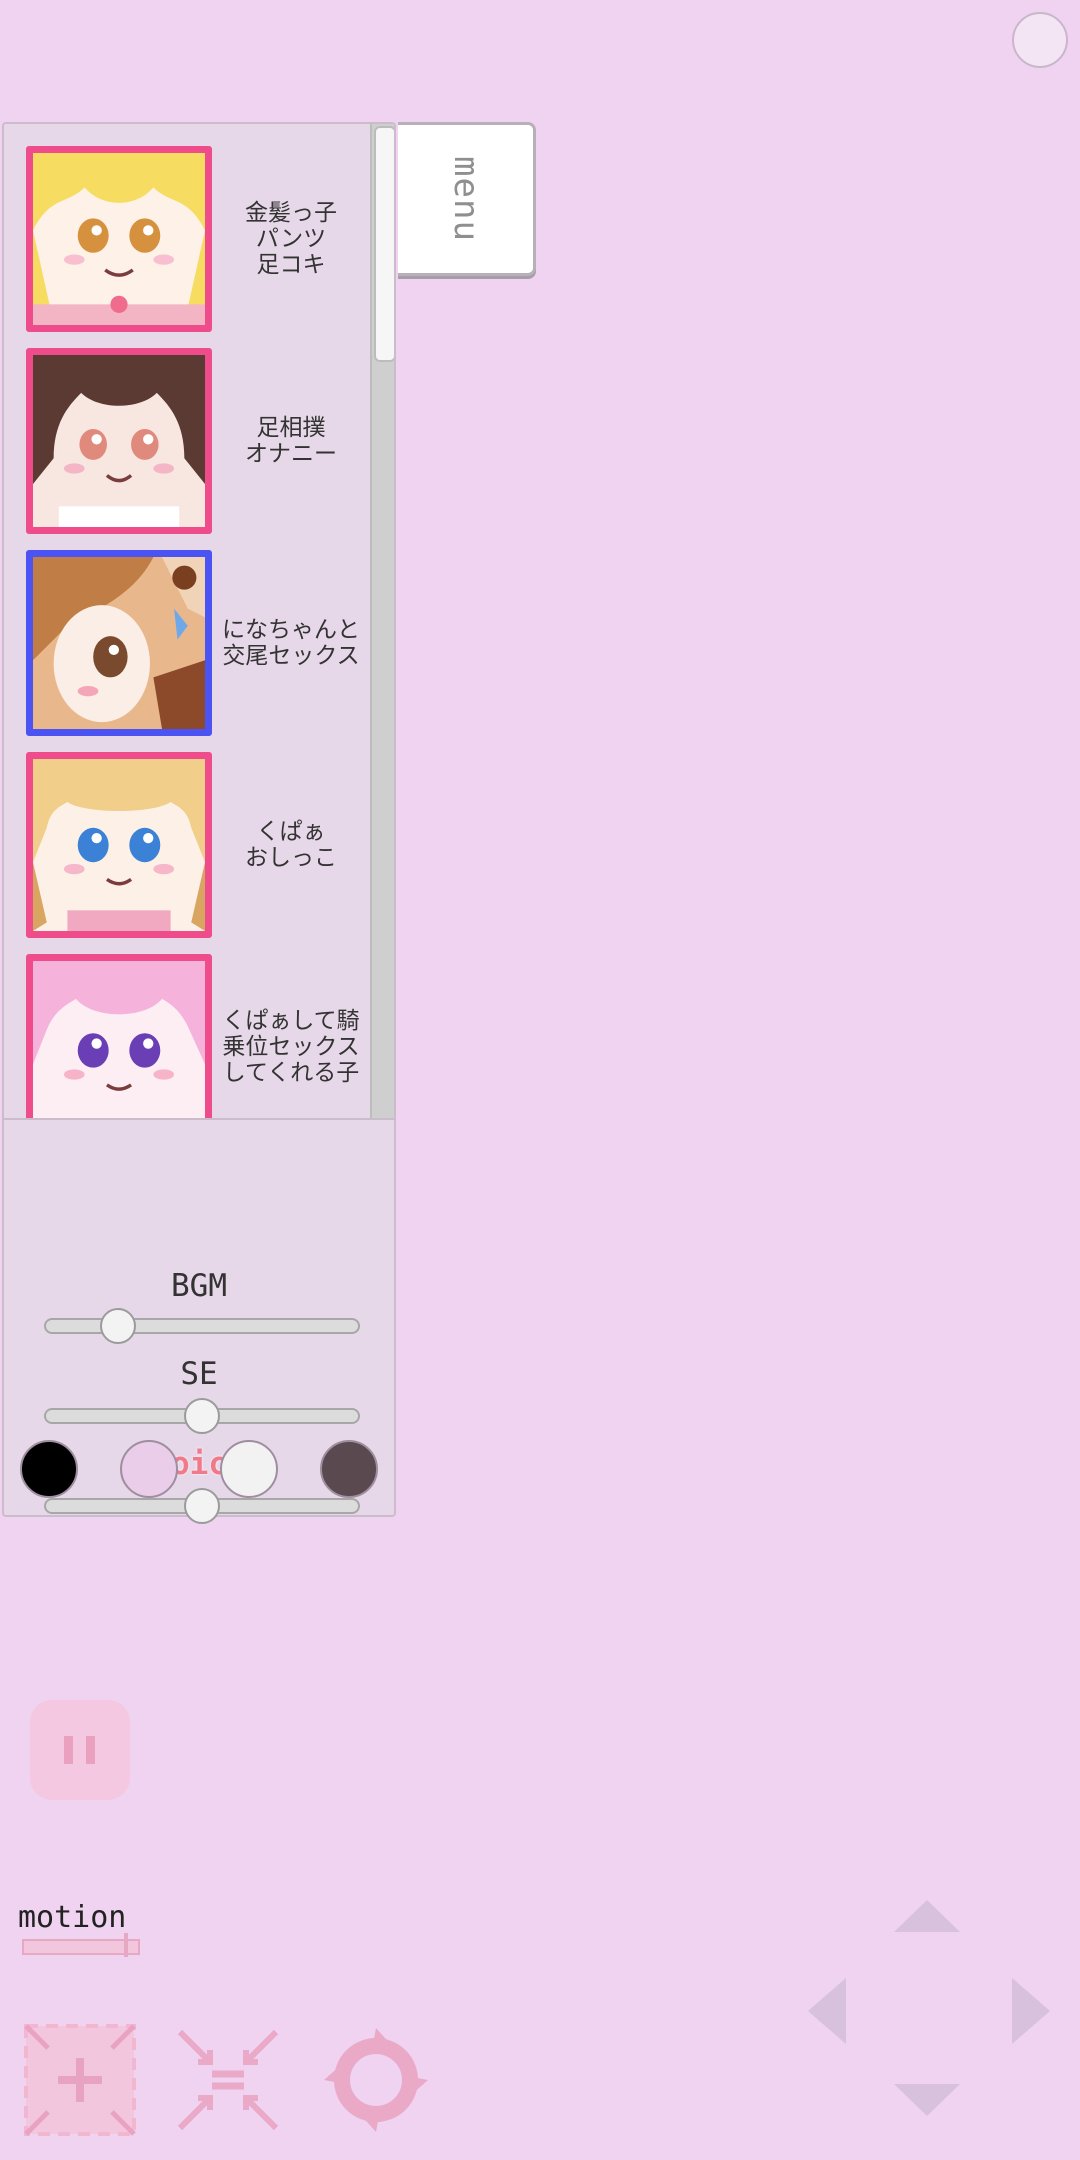  What do you see at coordinates (80, 1750) in the screenshot?
I see `pause-button` at bounding box center [80, 1750].